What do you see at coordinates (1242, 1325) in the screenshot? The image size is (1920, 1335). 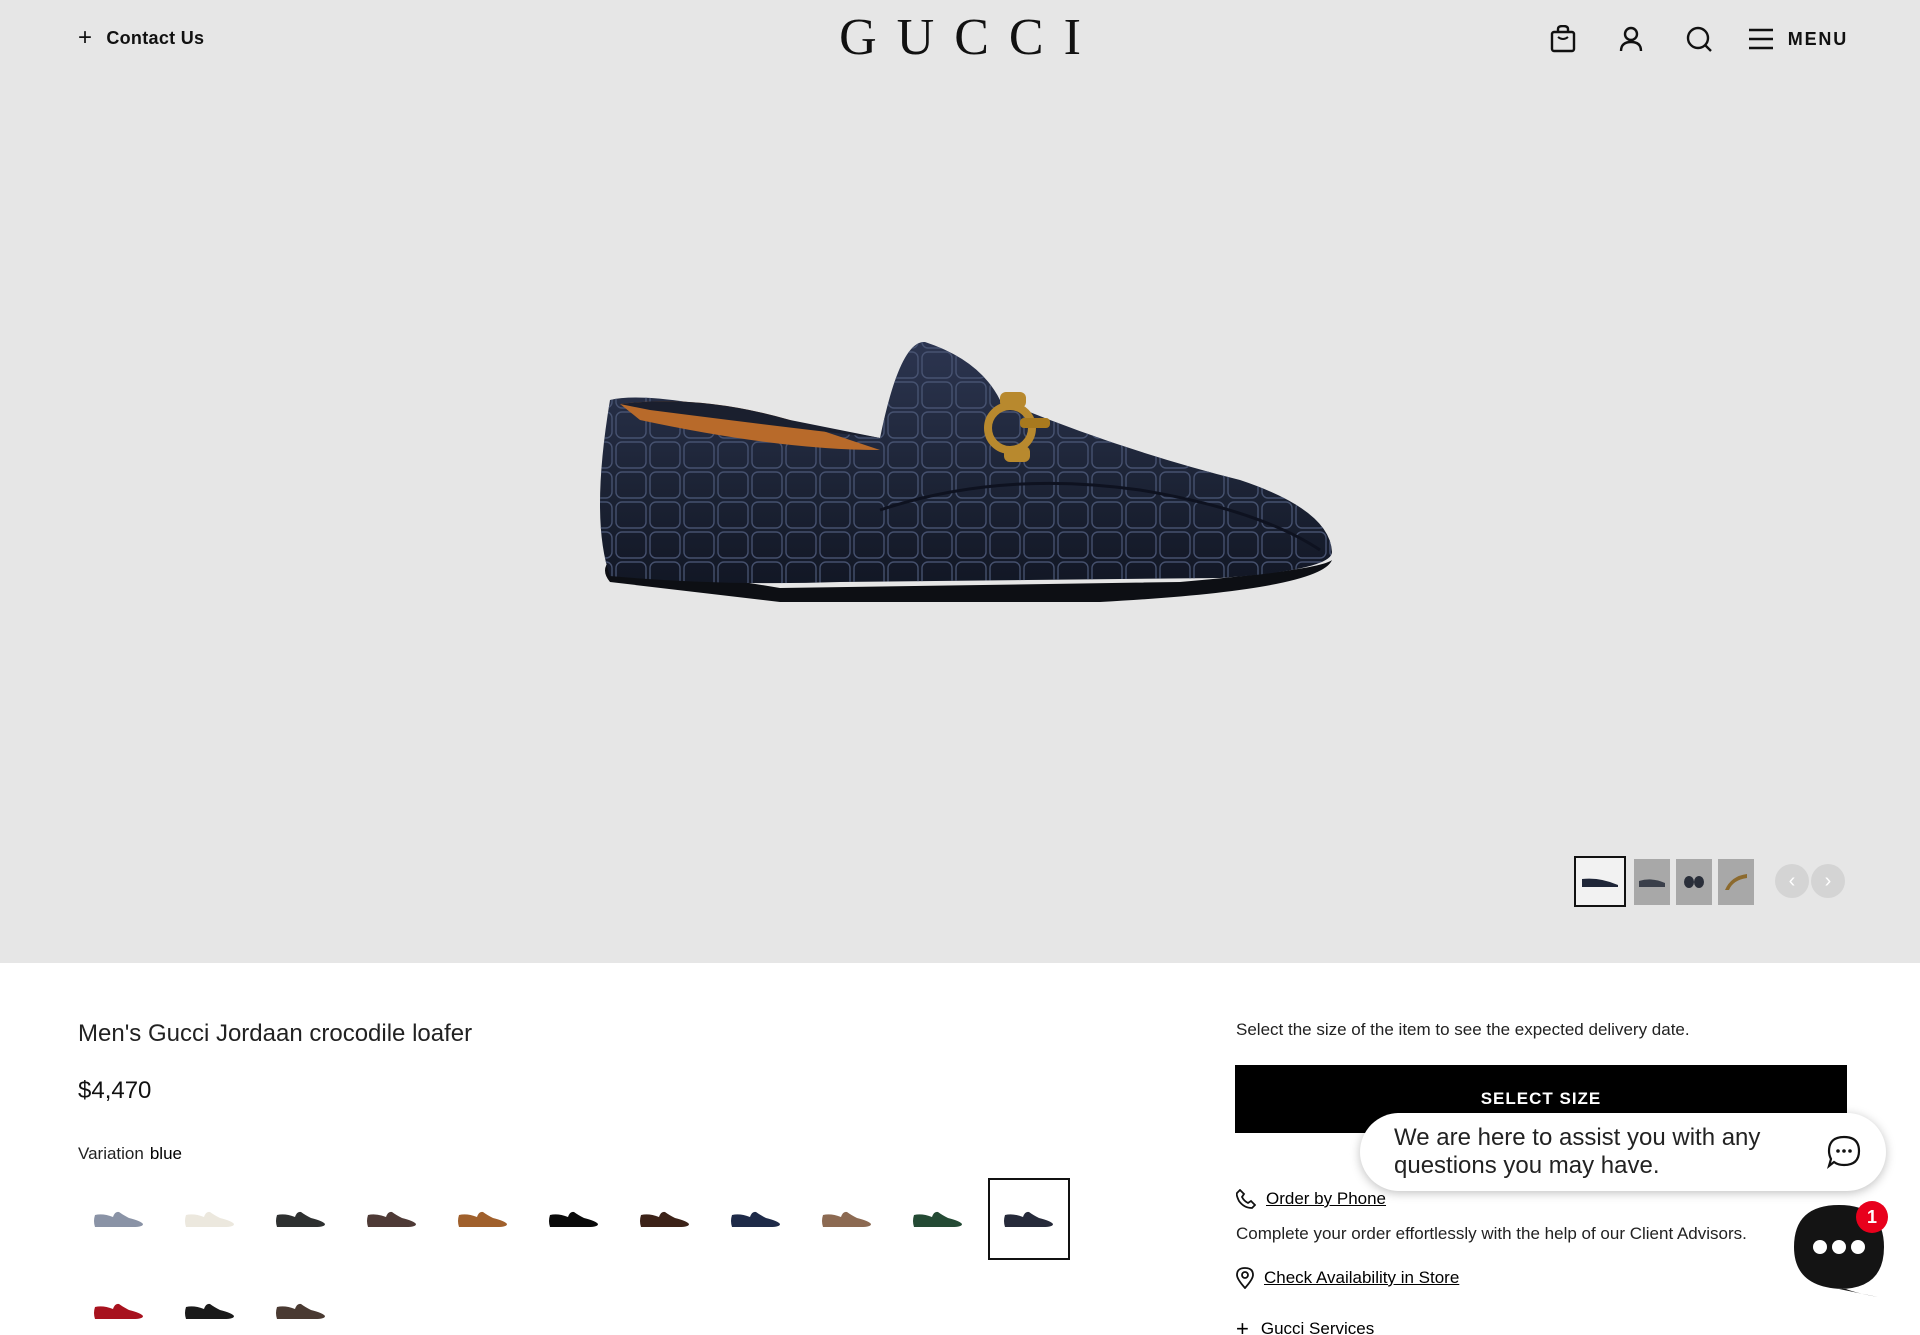 I see `plus-icon: +` at bounding box center [1242, 1325].